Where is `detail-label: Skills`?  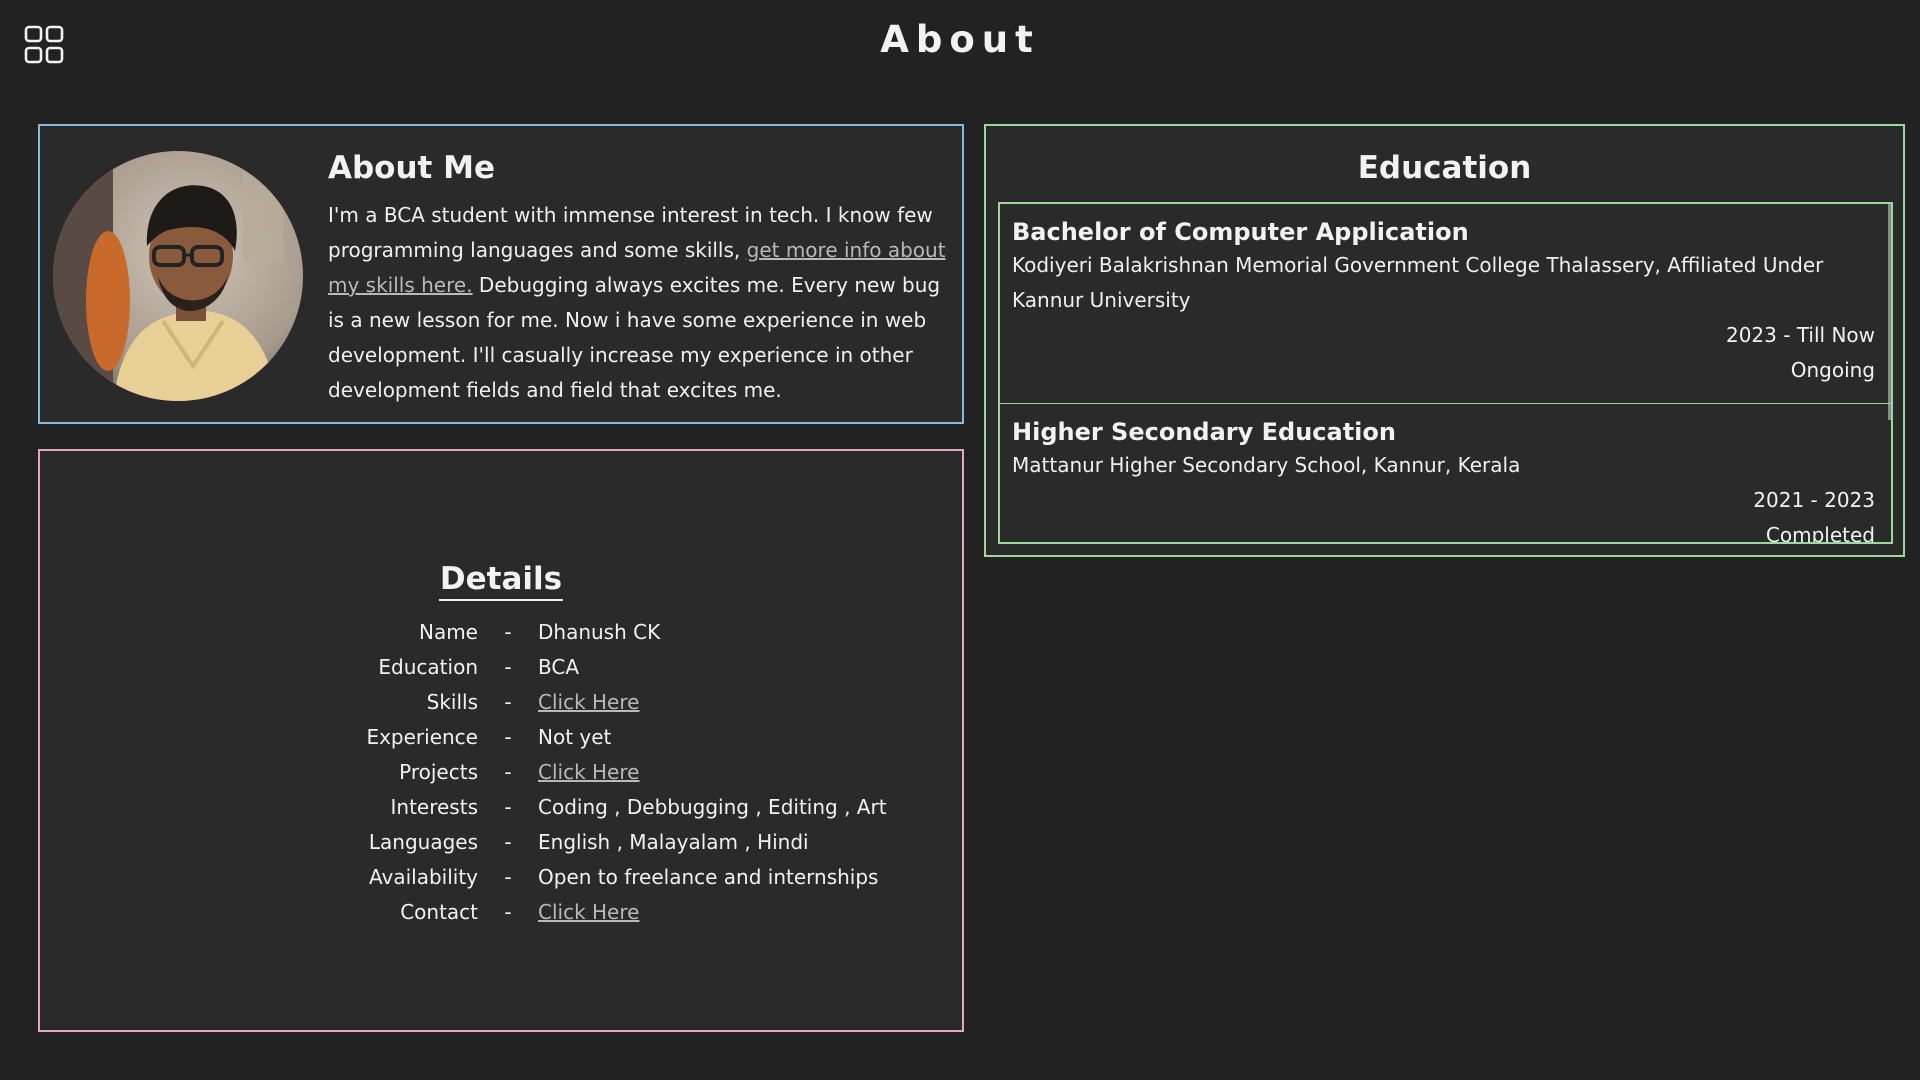
detail-label: Skills is located at coordinates (452, 701).